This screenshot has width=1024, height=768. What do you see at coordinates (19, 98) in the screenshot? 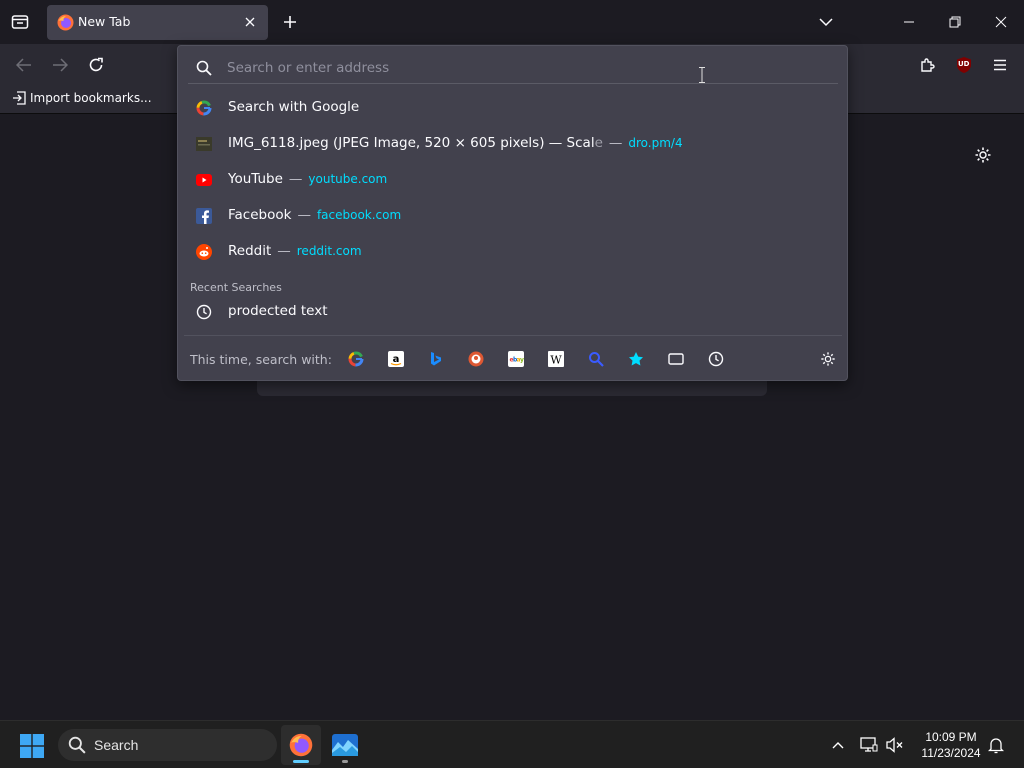
I see `import-icon` at bounding box center [19, 98].